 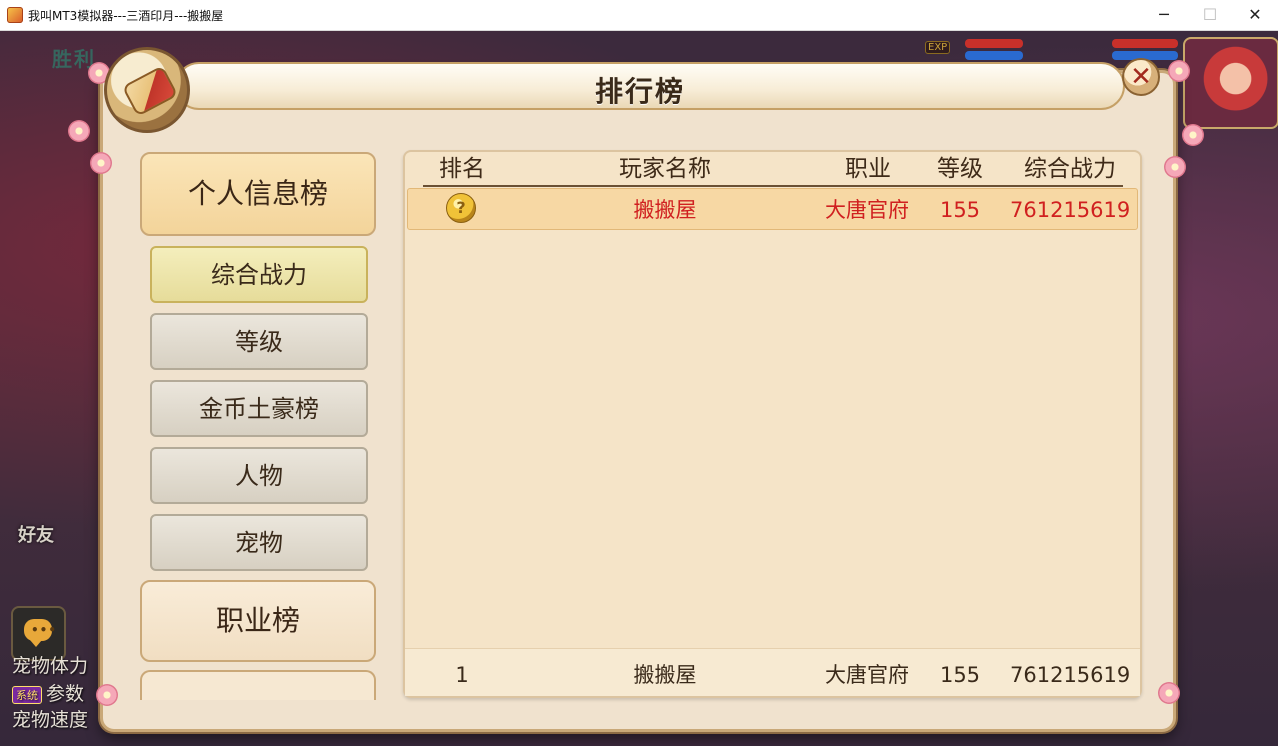 What do you see at coordinates (1141, 77) in the screenshot?
I see `close-panel-button: ✕` at bounding box center [1141, 77].